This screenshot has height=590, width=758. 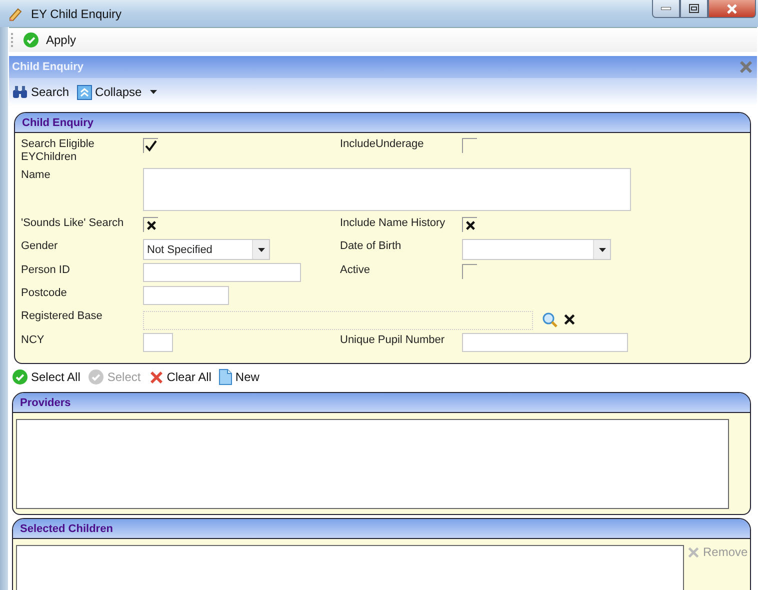 I want to click on maximize-button, so click(x=694, y=9).